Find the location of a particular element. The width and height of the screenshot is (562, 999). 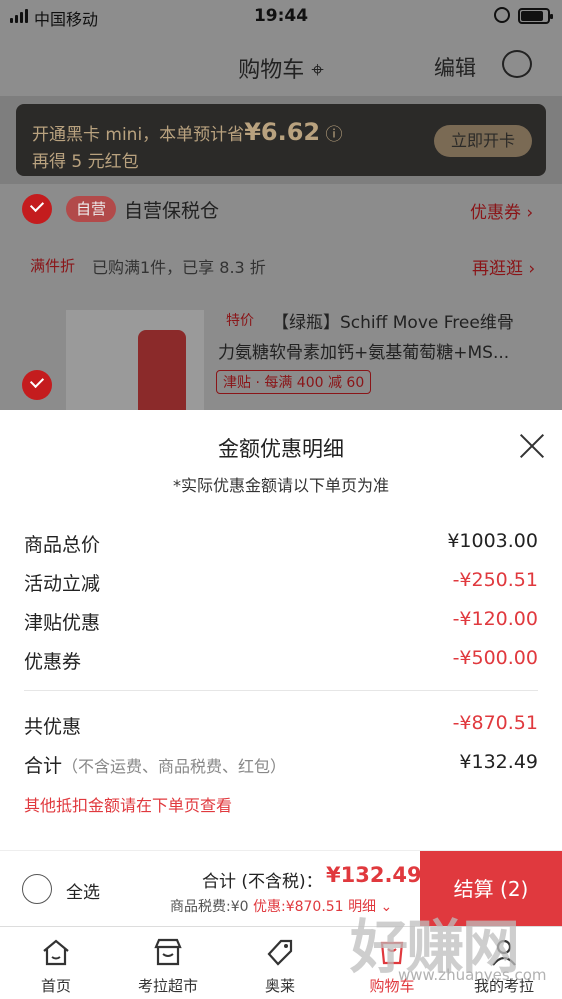

subtotal-value: ¥132.49 is located at coordinates (498, 762).